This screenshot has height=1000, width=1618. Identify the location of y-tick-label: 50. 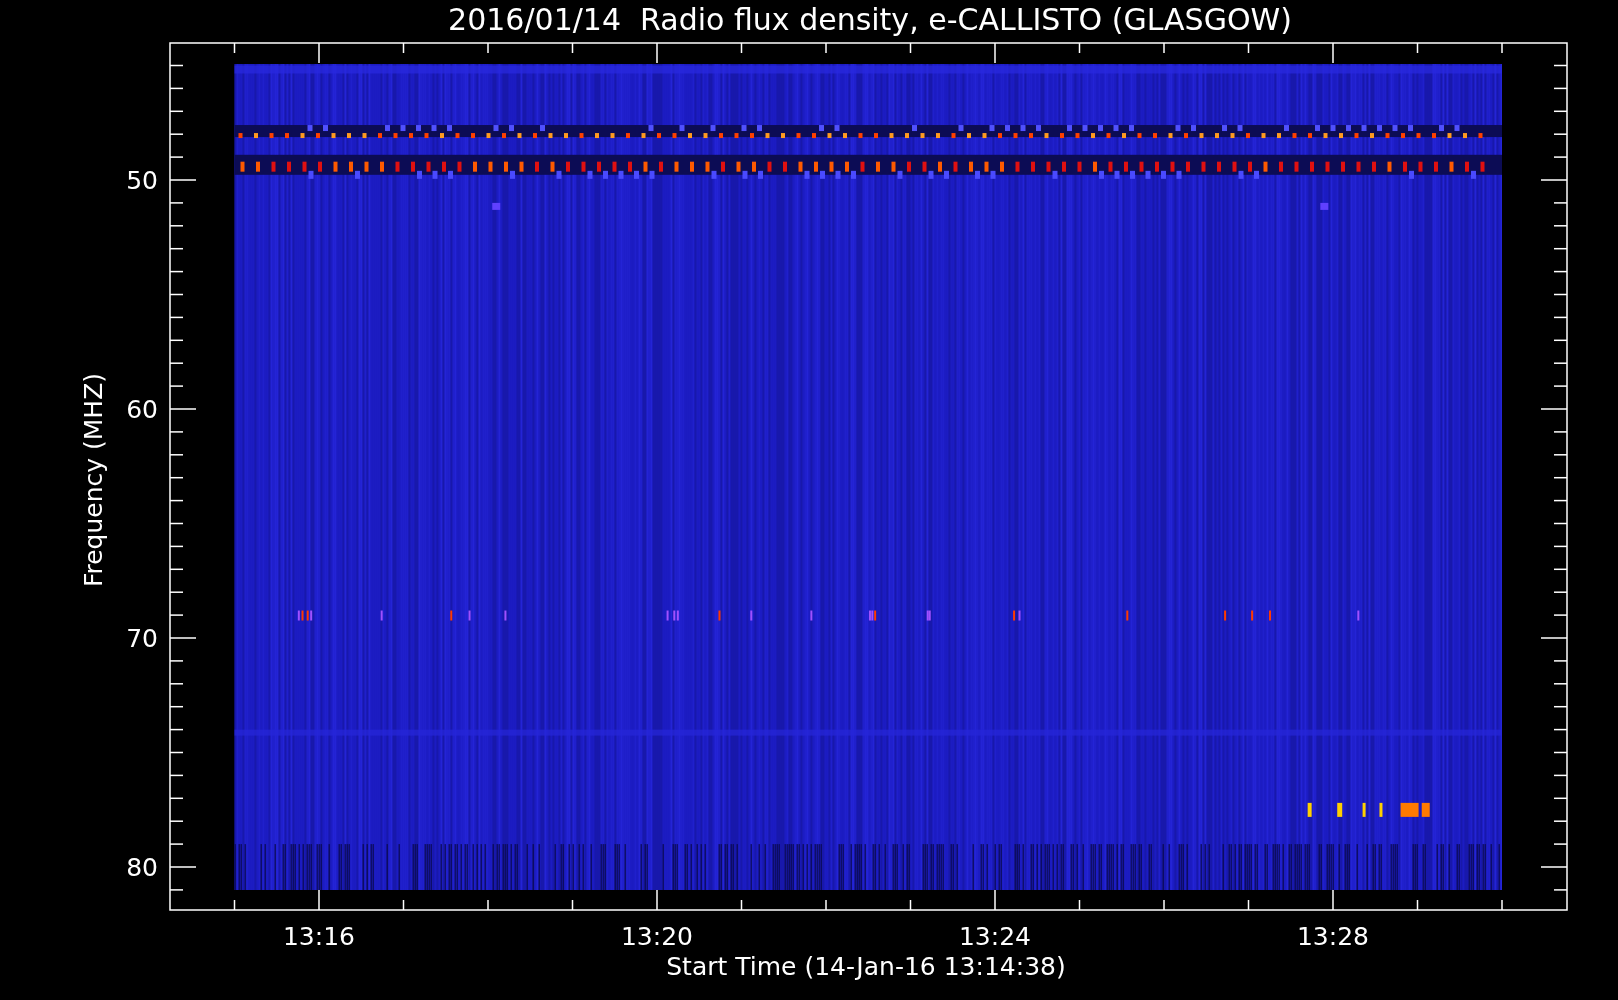
(142, 180).